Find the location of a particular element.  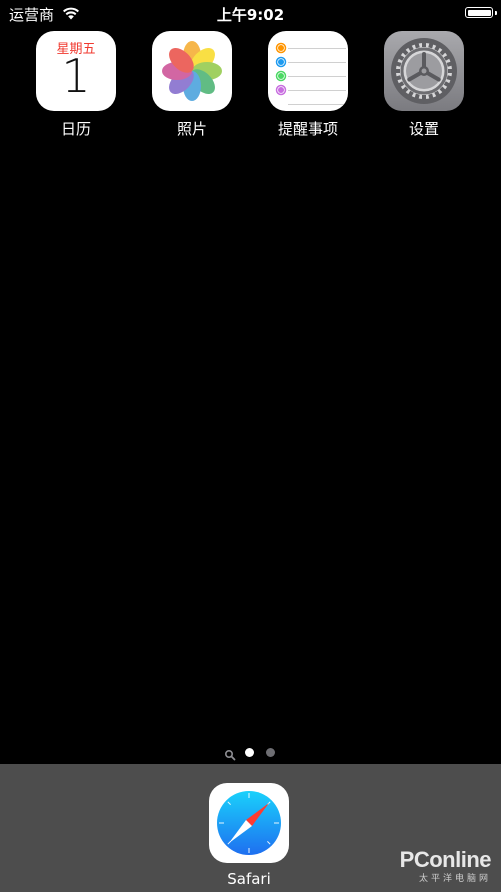

page-indicator is located at coordinates (250, 753).